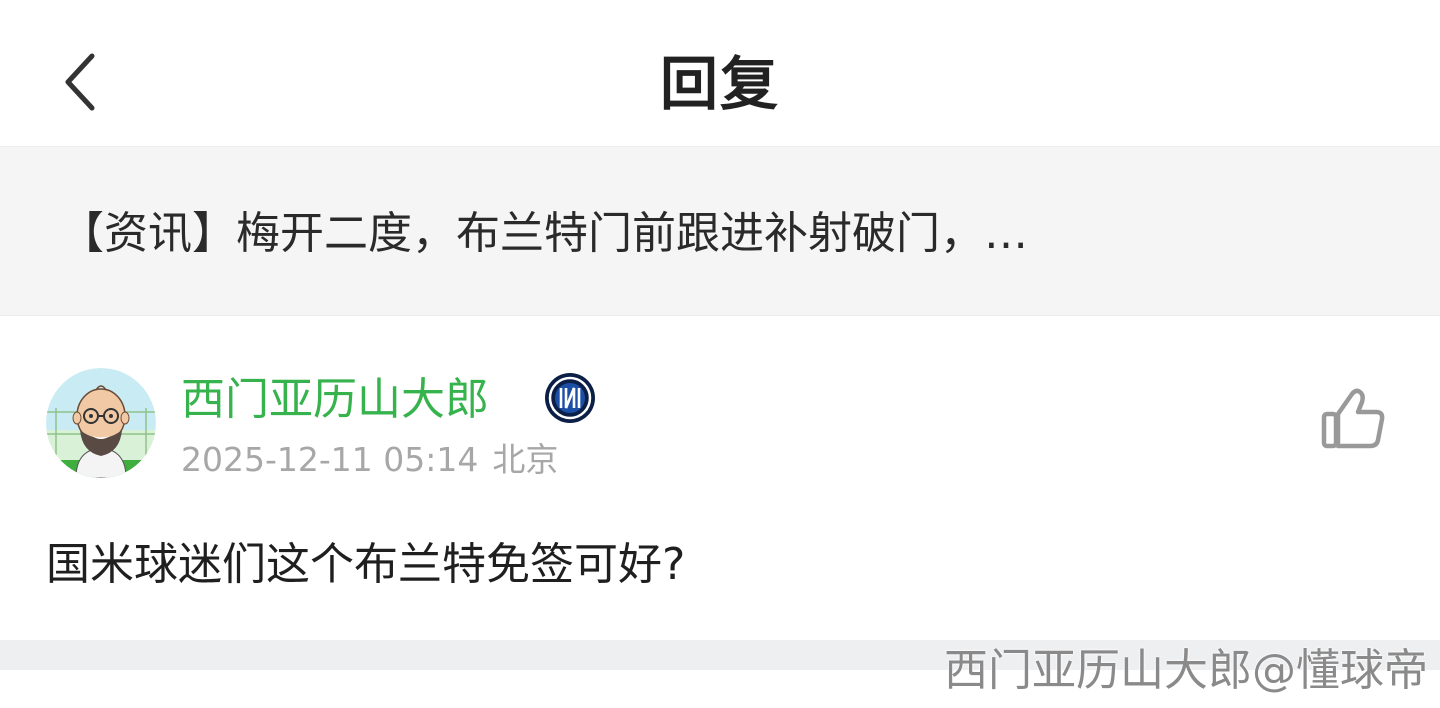 The image size is (1440, 708). I want to click on username: 西门亚历山大郎, so click(335, 400).